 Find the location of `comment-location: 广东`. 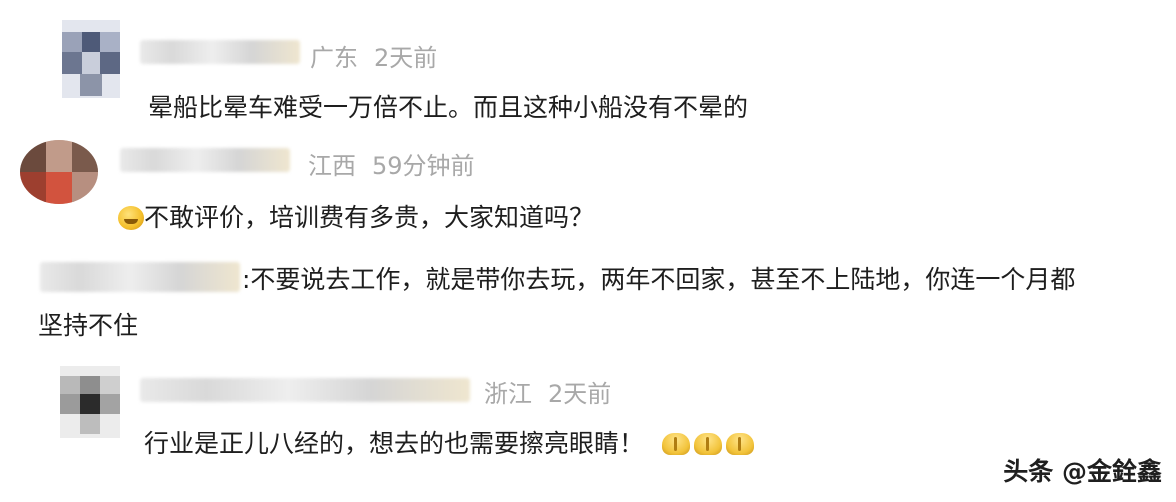

comment-location: 广东 is located at coordinates (334, 58).